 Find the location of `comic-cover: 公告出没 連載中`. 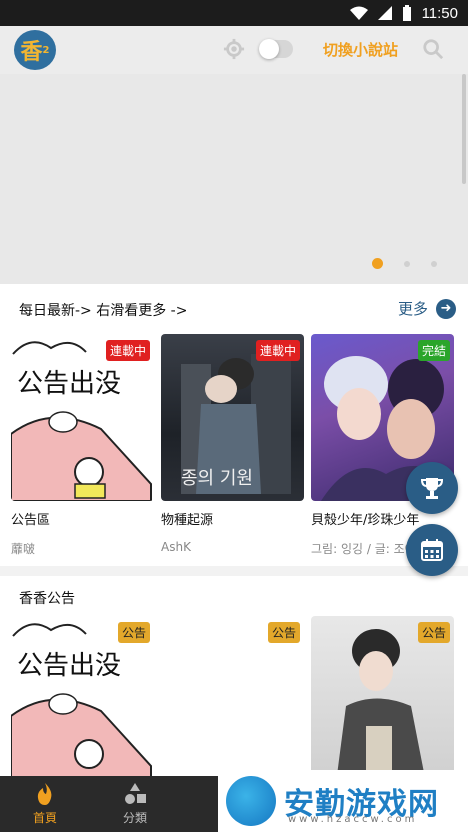

comic-cover: 公告出没 連載中 is located at coordinates (82, 417).